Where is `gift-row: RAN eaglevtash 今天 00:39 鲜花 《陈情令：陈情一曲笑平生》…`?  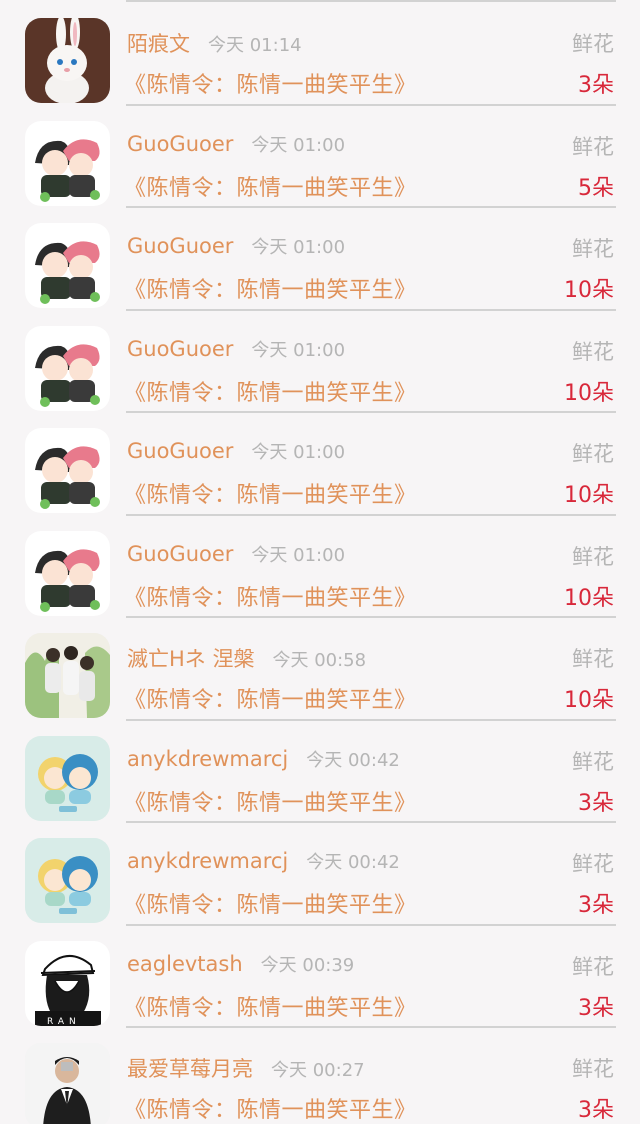 gift-row: RAN eaglevtash 今天 00:39 鲜花 《陈情令：陈情一曲笑平生》… is located at coordinates (320, 976).